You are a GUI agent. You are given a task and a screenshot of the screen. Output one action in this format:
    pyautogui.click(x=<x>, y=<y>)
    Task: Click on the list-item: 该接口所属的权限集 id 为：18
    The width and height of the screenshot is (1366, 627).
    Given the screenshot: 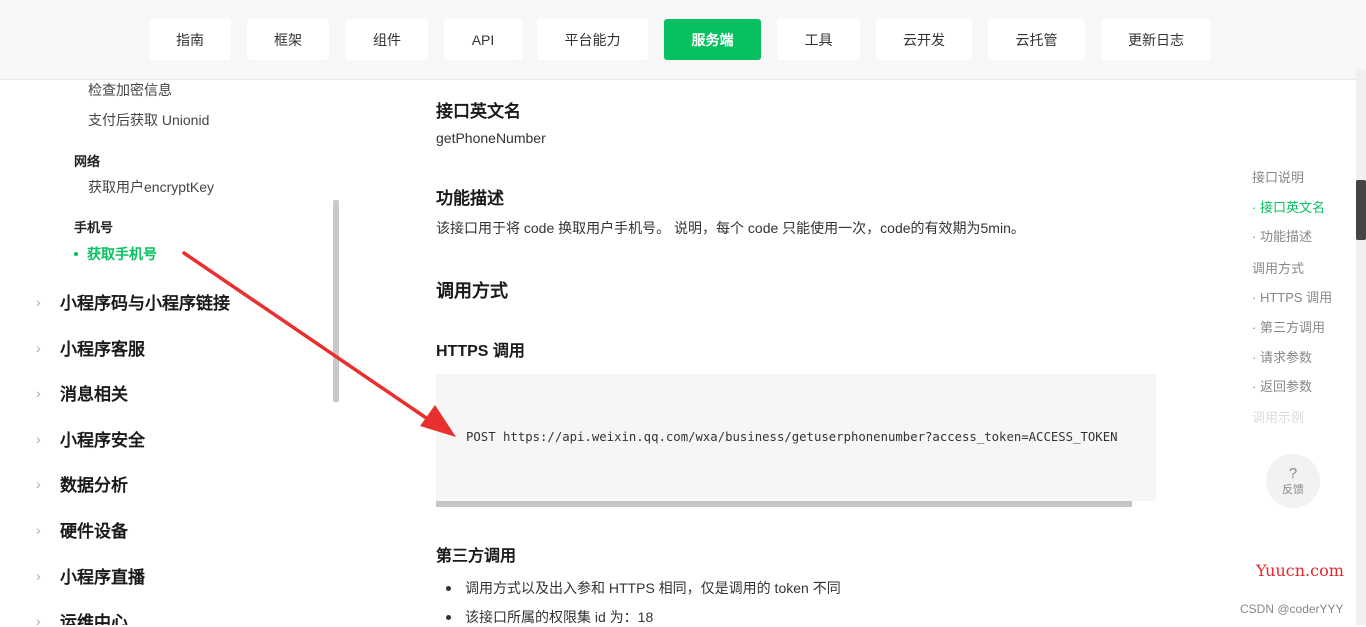 What is the action you would take?
    pyautogui.click(x=549, y=617)
    